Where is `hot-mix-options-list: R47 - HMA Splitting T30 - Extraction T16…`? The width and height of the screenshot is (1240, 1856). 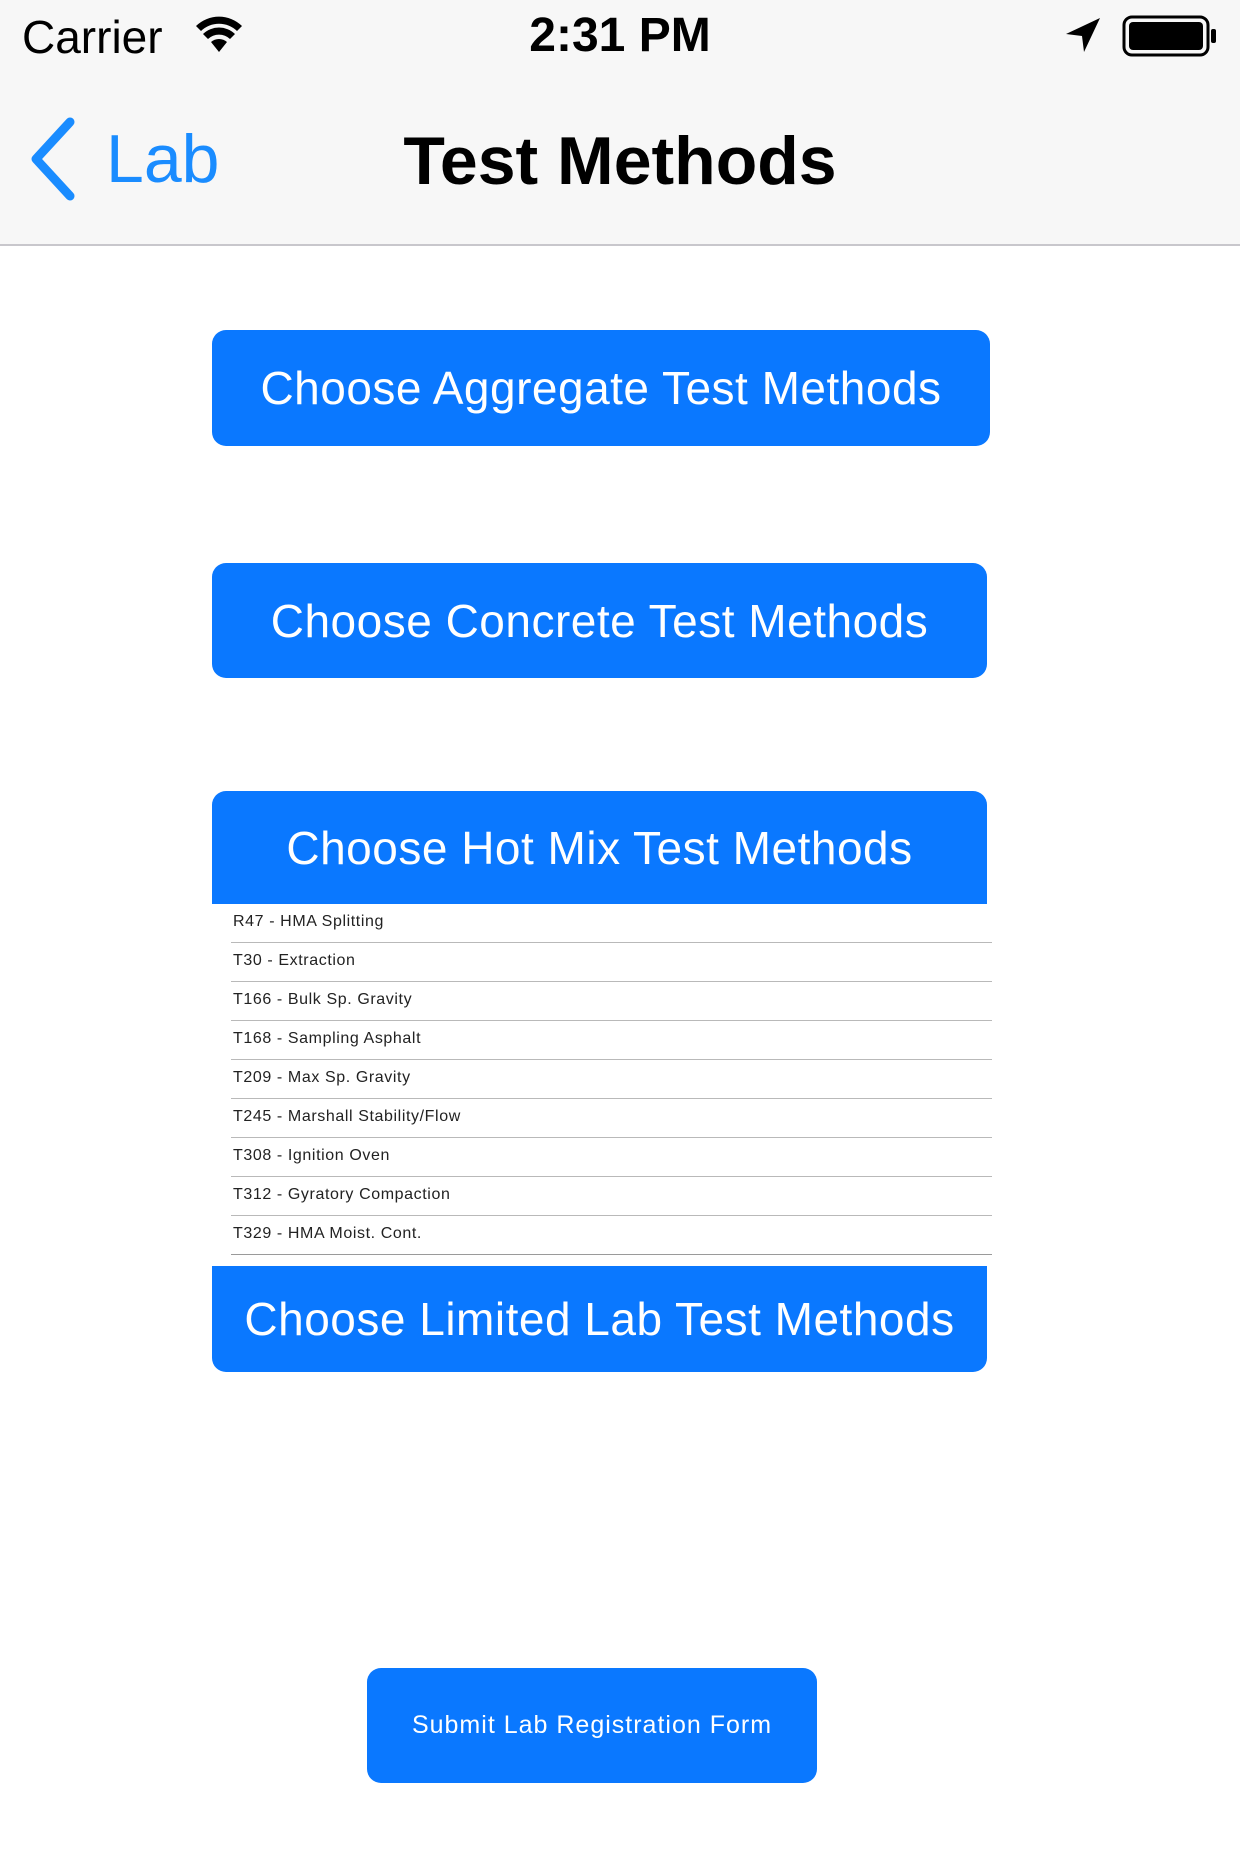
hot-mix-options-list: R47 - HMA Splitting T30 - Extraction T16… is located at coordinates (602, 1085).